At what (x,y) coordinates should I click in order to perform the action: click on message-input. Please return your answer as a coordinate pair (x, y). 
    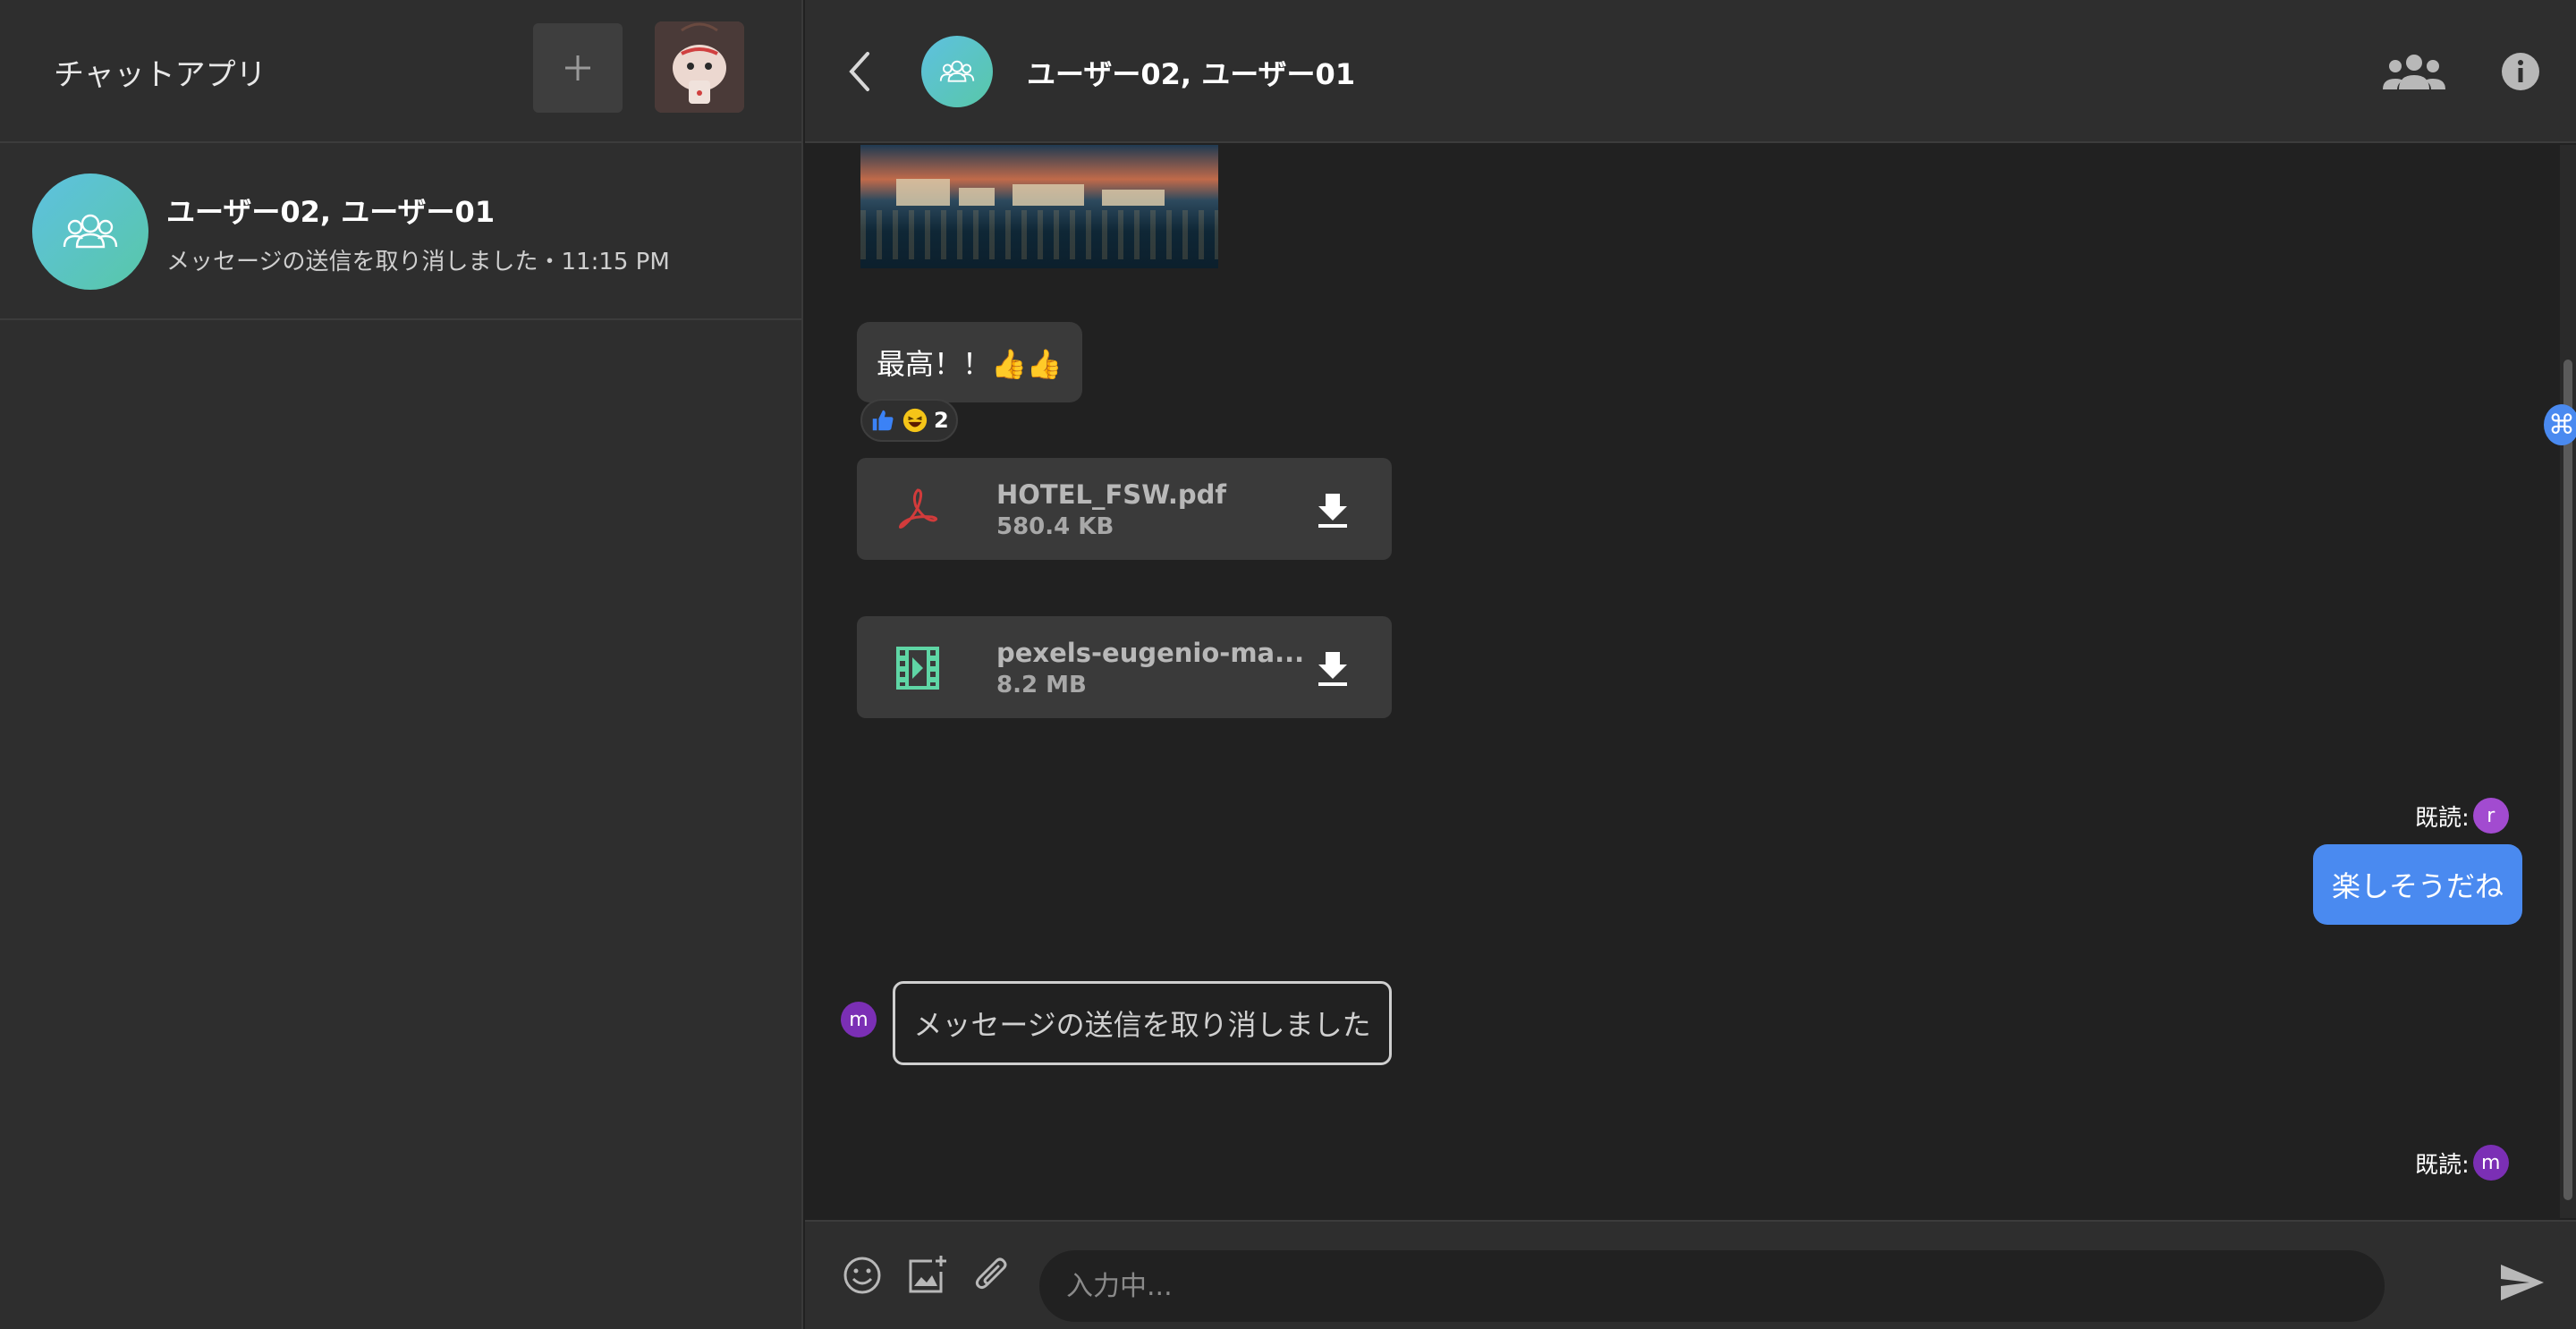
    Looking at the image, I should click on (1712, 1286).